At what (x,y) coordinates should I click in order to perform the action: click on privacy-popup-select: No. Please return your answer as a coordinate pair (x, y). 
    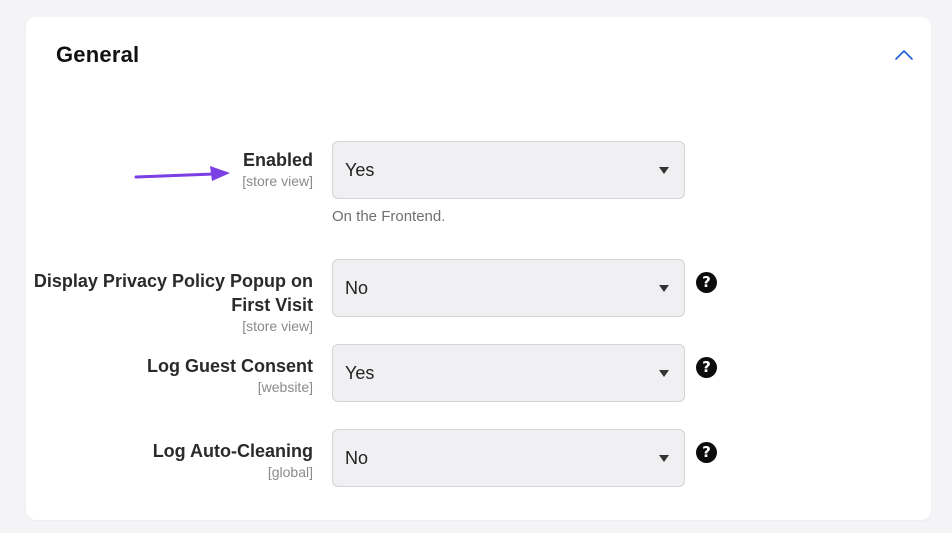
    Looking at the image, I should click on (508, 288).